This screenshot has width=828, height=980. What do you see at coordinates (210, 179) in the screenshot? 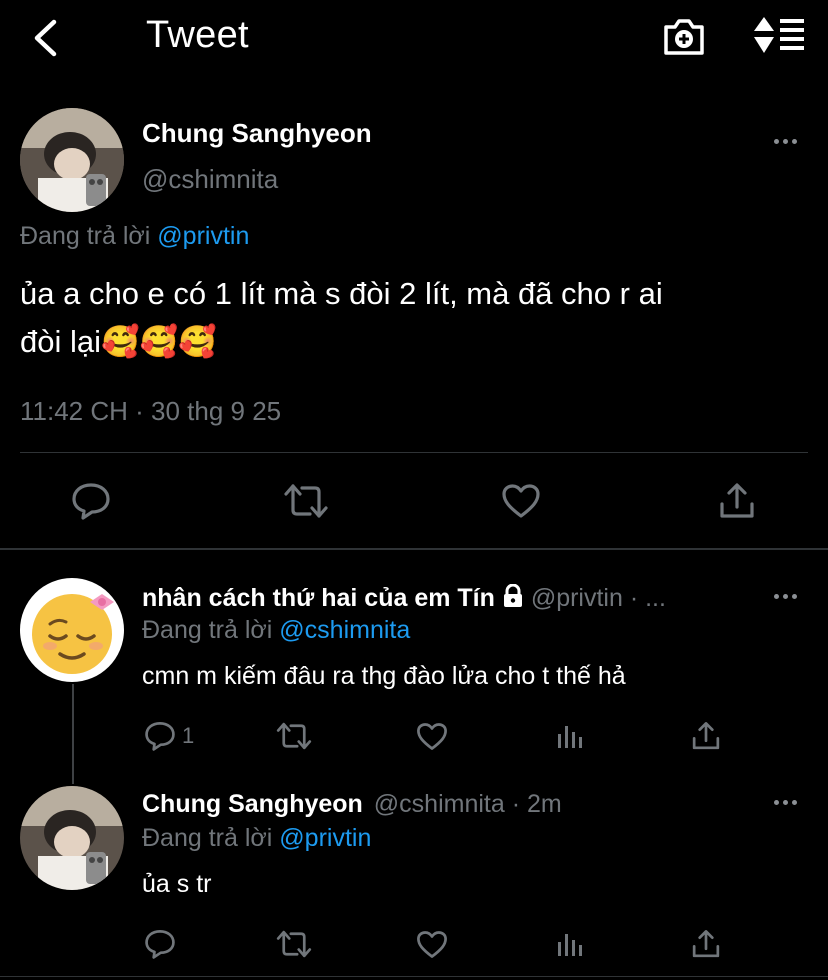
I see `author-handle: @cshimnita` at bounding box center [210, 179].